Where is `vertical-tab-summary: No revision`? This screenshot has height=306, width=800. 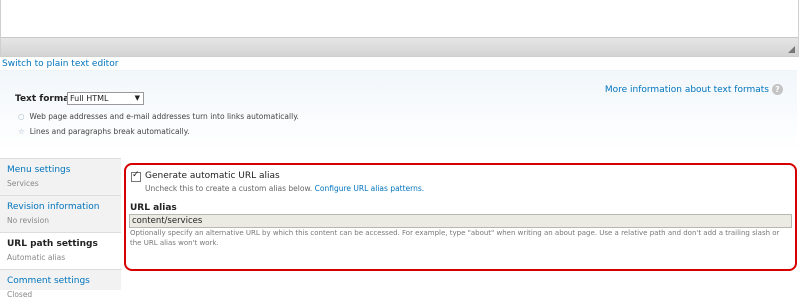 vertical-tab-summary: No revision is located at coordinates (28, 220).